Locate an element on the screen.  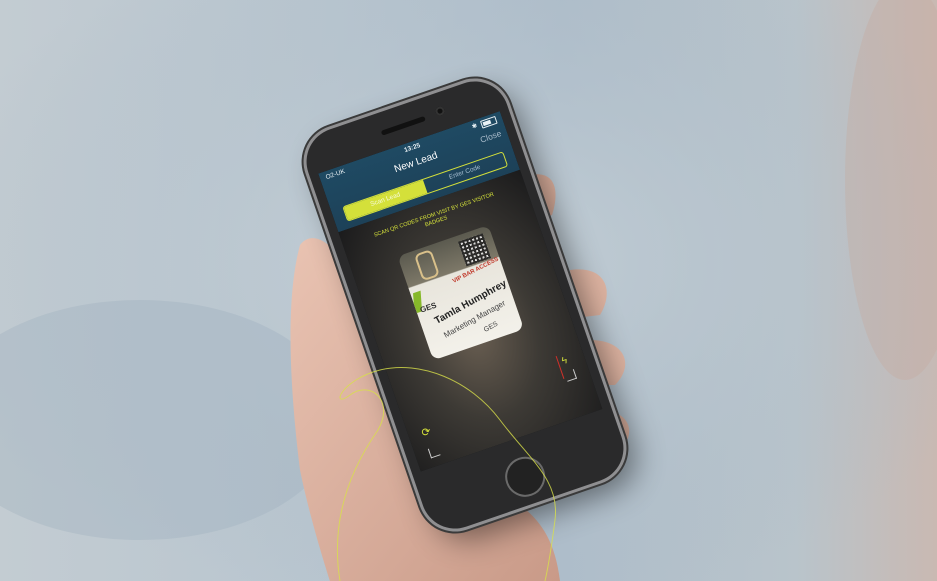
badge-company: GES is located at coordinates (491, 327).